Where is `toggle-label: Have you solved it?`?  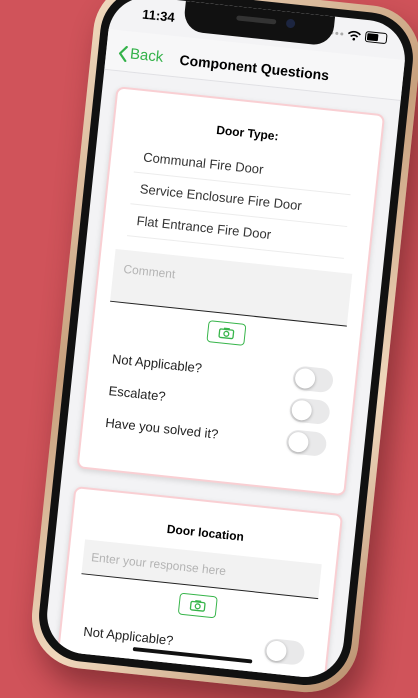 toggle-label: Have you solved it? is located at coordinates (162, 428).